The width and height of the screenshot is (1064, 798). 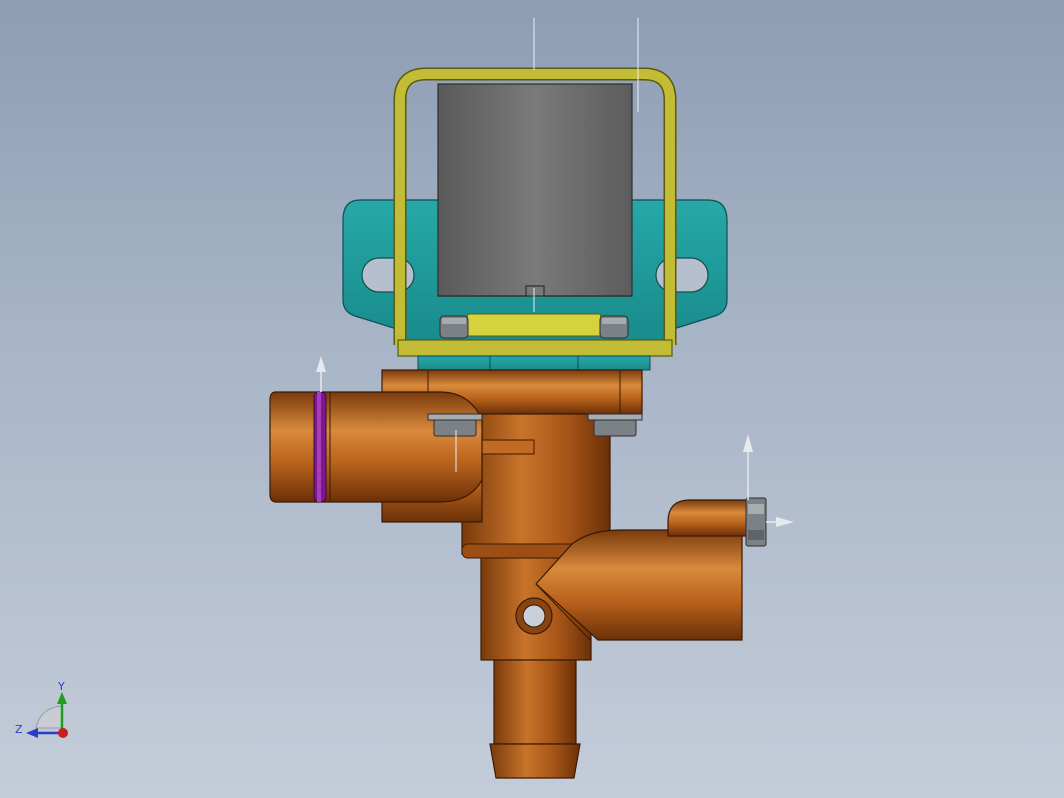 I want to click on y-axis-arrowhead-icon, so click(x=62, y=698).